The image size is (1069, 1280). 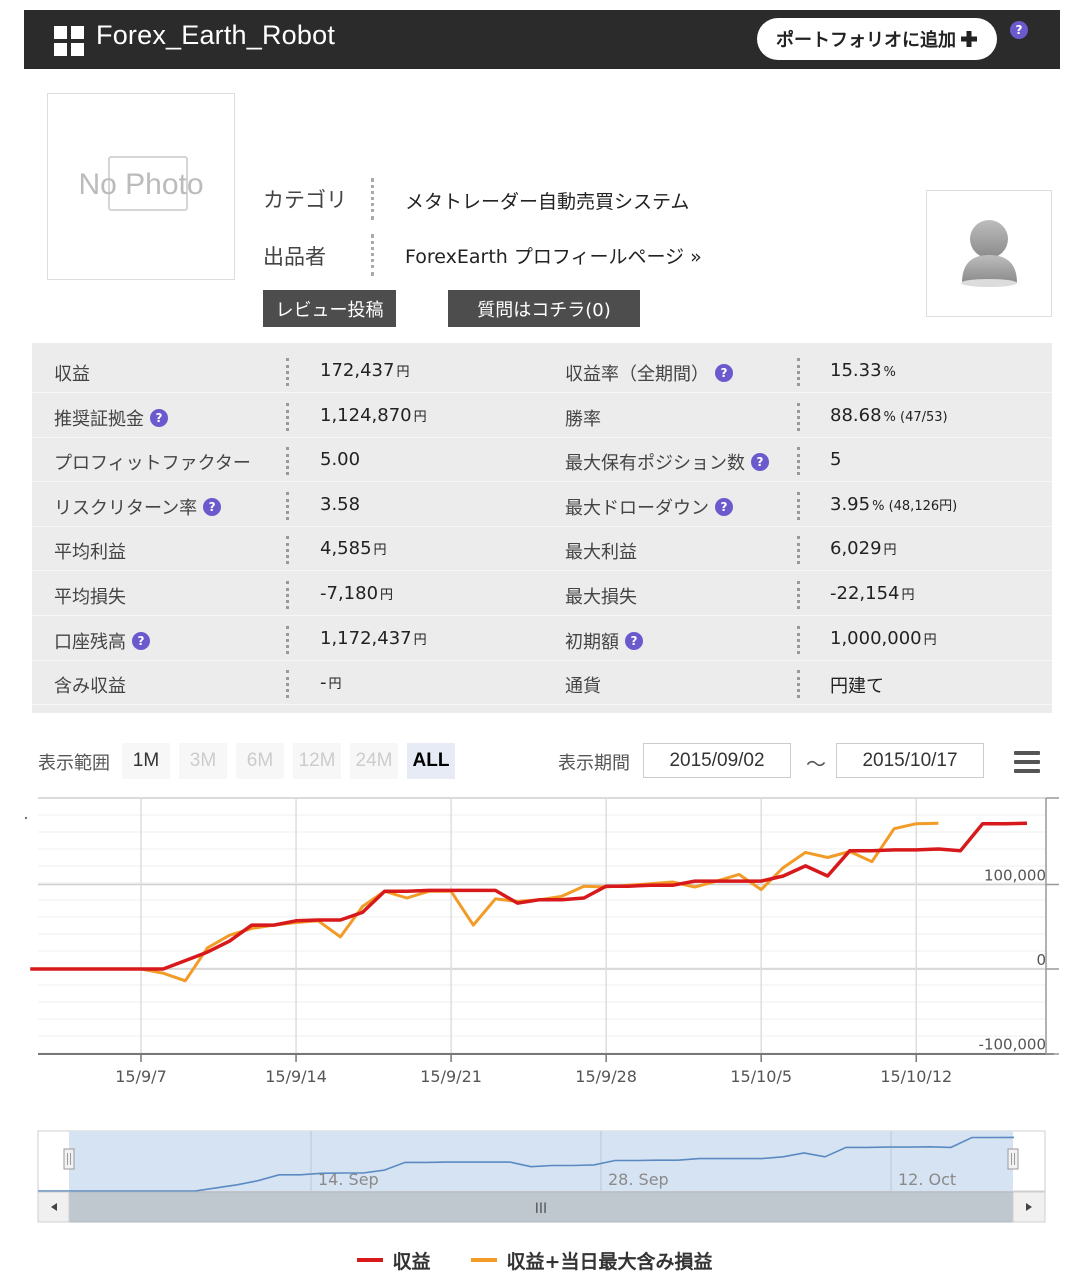 I want to click on stat-label-text: 初期額, so click(x=592, y=642).